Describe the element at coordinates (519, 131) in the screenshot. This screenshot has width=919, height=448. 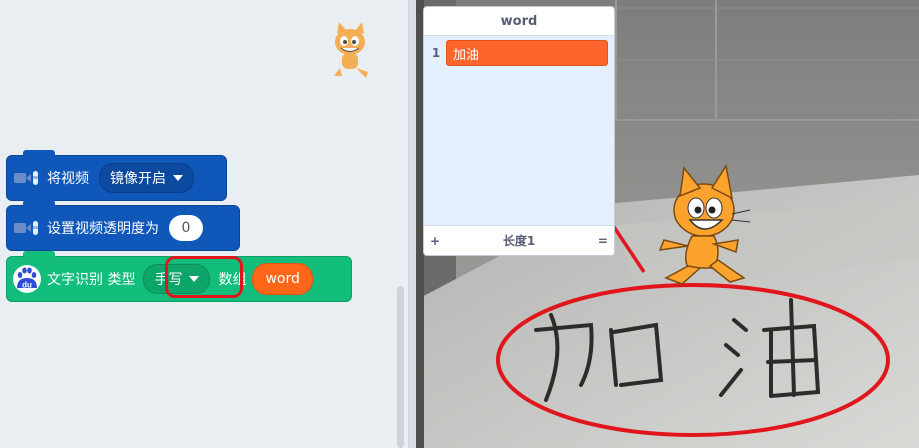
I see `list-monitor-word: word 1 加油 + 长度1 =` at that location.